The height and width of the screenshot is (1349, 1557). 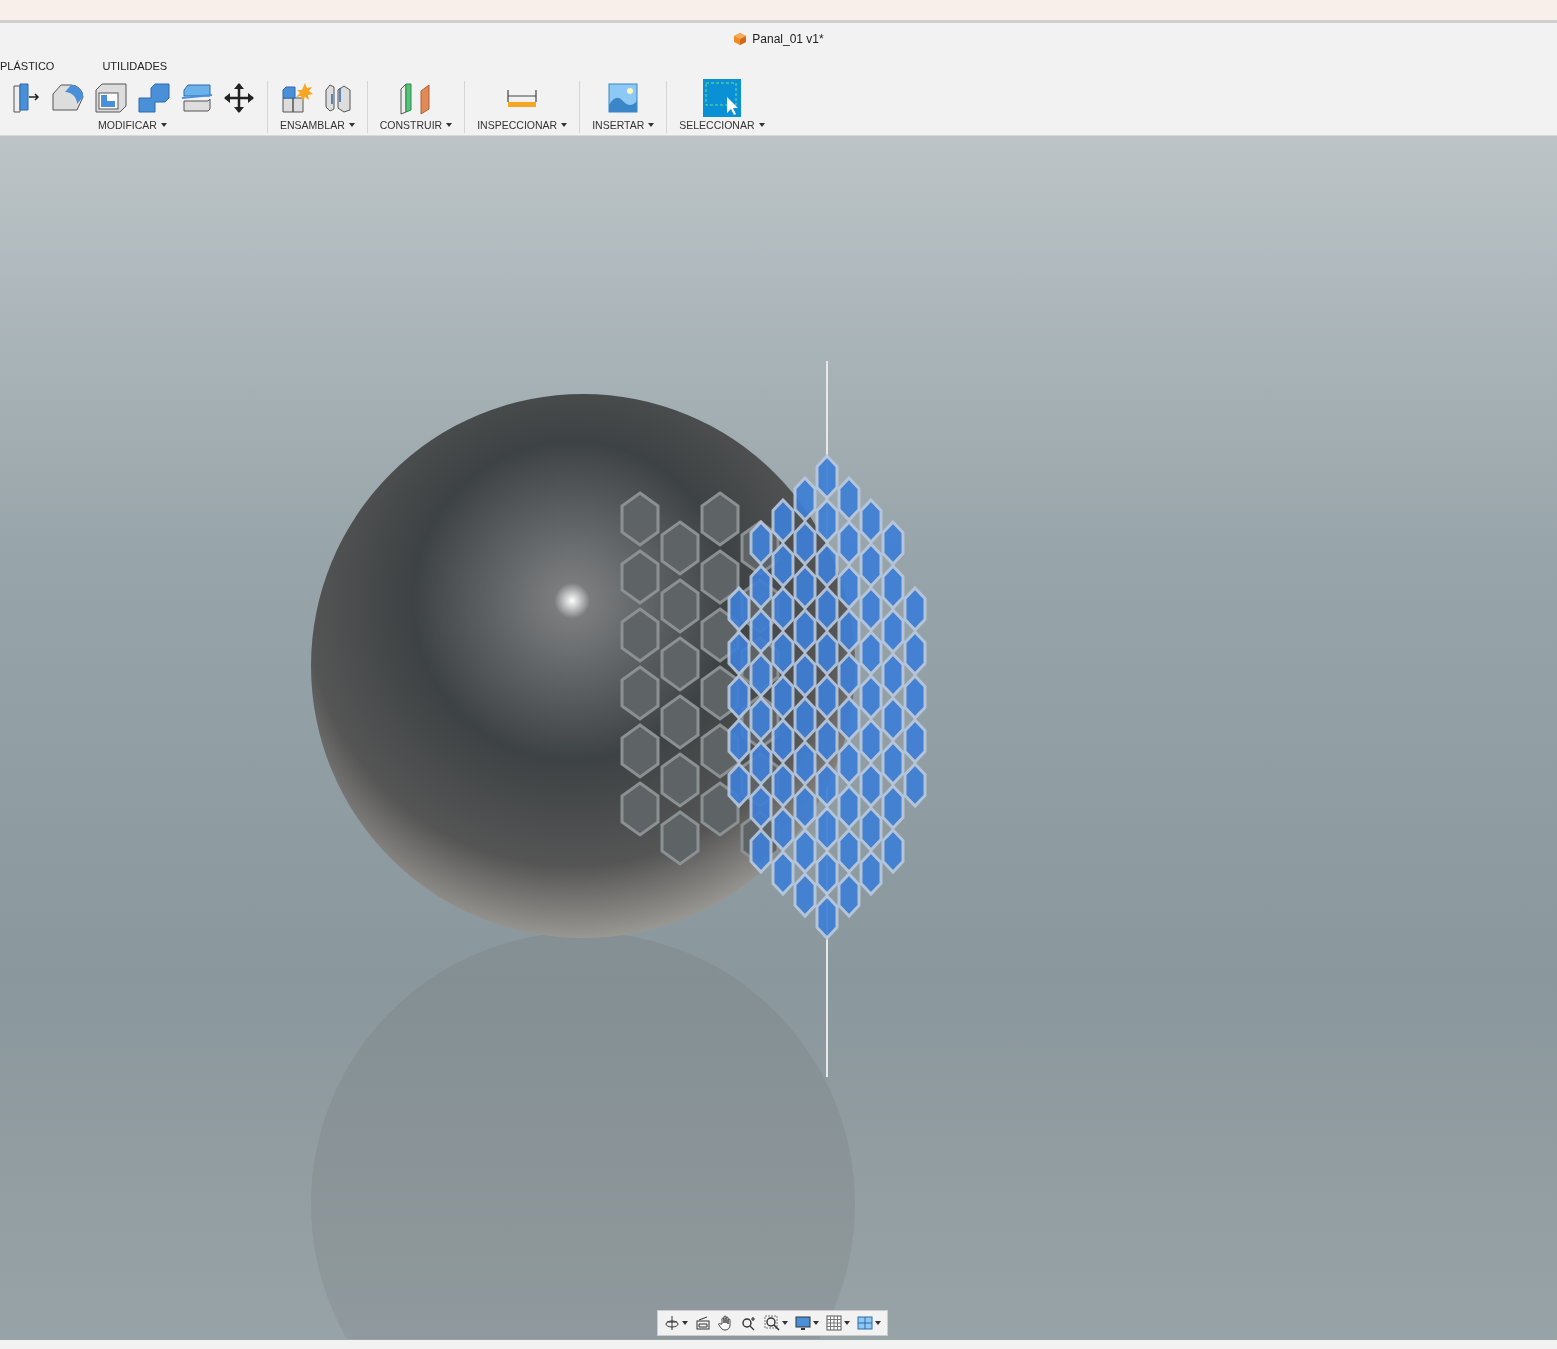 I want to click on look-at-icon, so click(x=703, y=1323).